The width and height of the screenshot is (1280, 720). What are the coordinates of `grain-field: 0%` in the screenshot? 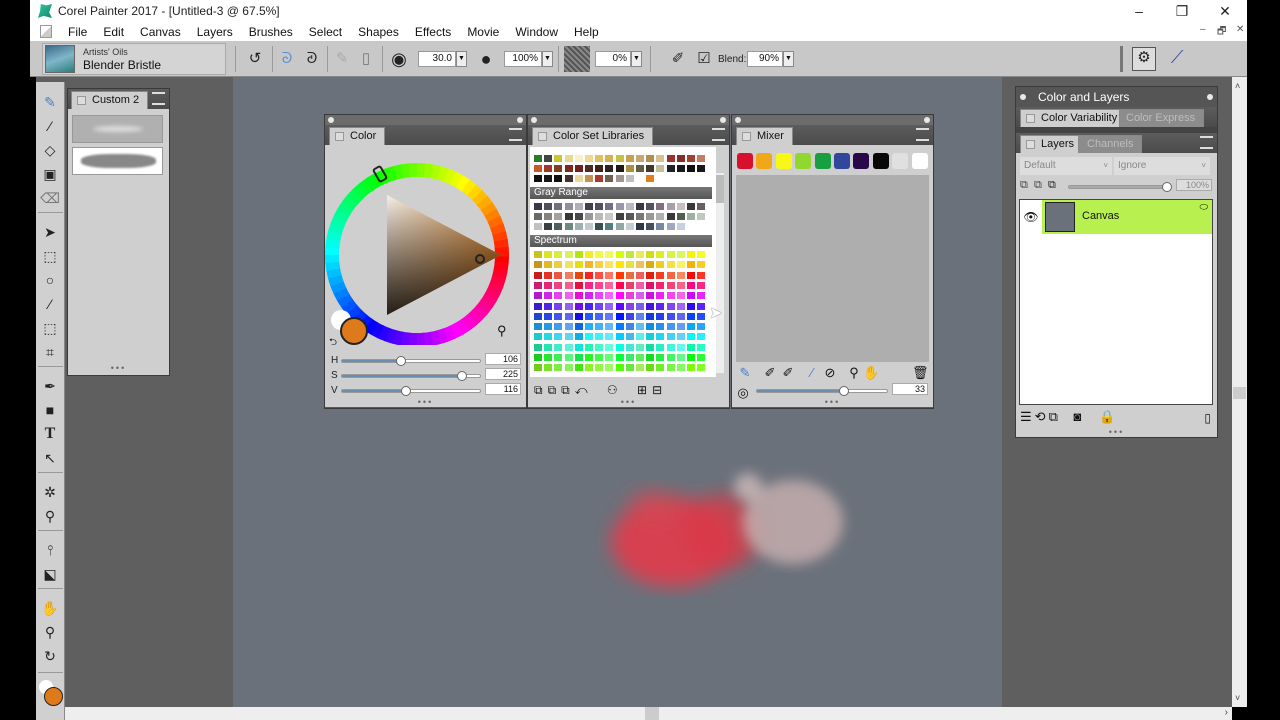 It's located at (613, 59).